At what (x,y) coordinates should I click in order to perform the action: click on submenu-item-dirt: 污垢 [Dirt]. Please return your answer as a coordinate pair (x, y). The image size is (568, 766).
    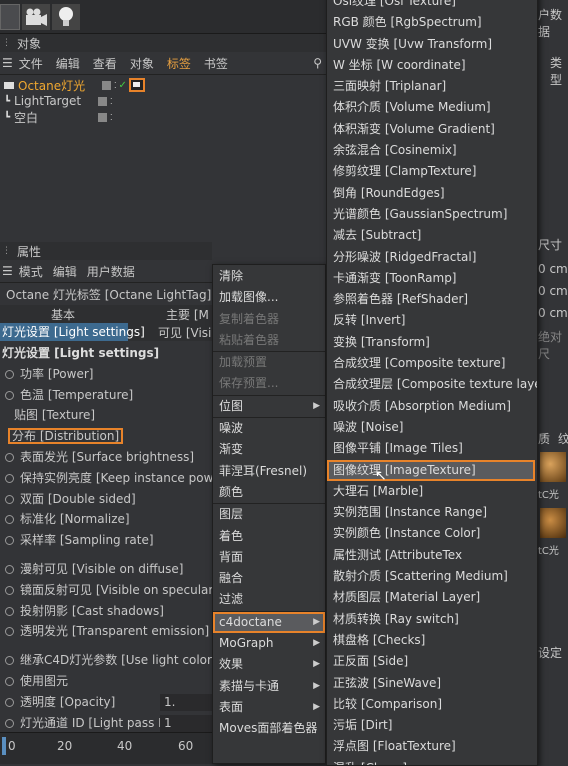
    Looking at the image, I should click on (432, 725).